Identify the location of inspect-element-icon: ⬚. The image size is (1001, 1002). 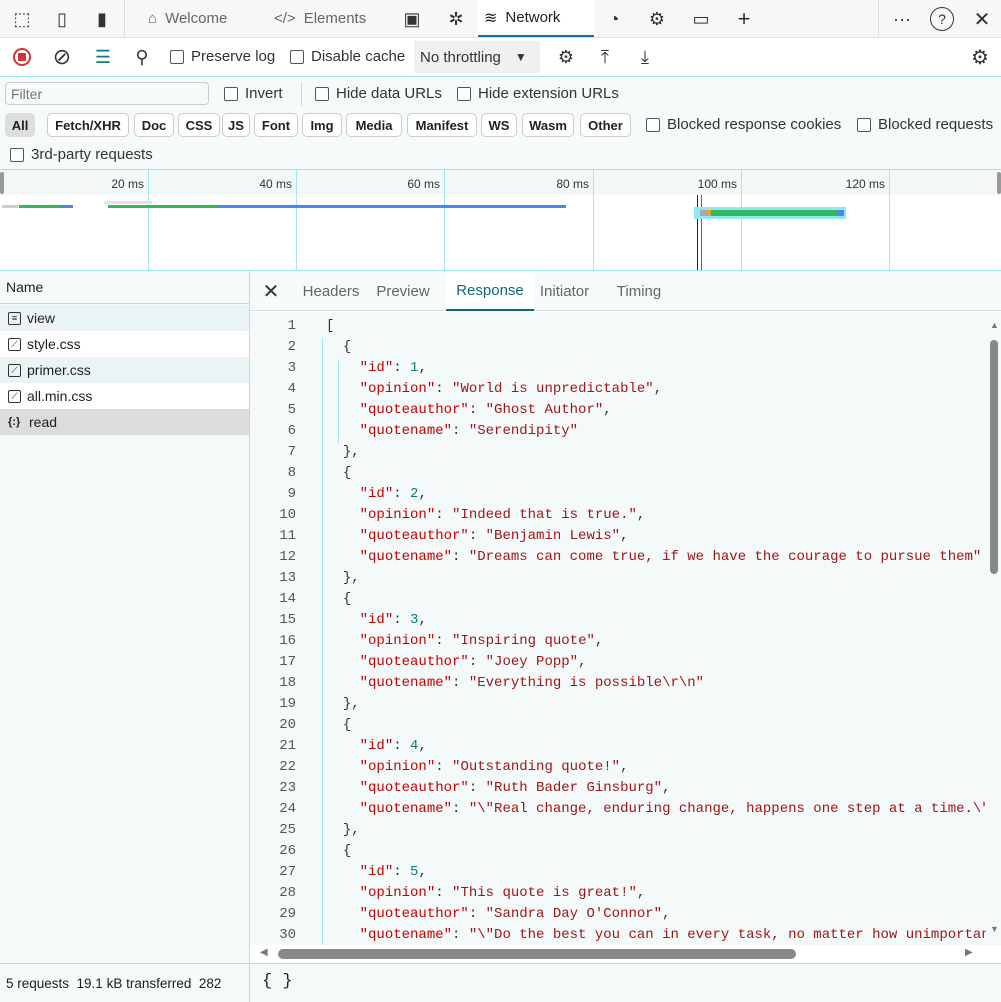
(22, 19).